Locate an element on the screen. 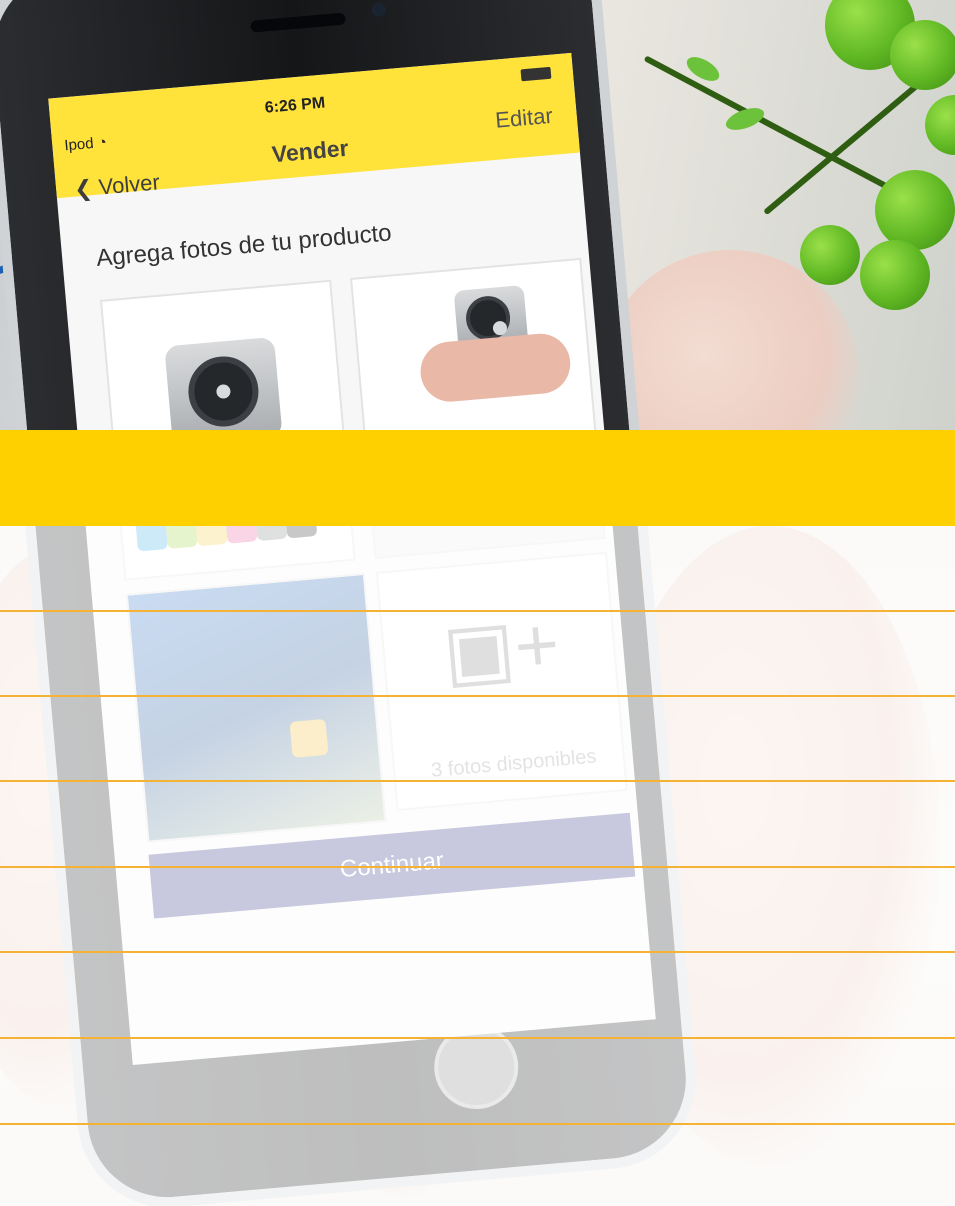  partial-blue-graphic is located at coordinates (11, 245).